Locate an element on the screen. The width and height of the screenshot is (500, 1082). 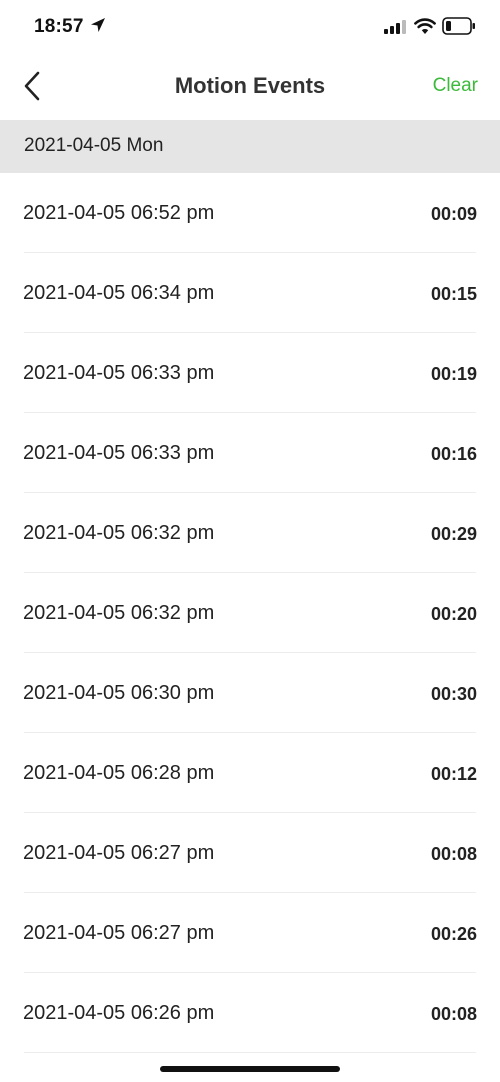
wifi-icon is located at coordinates (425, 26).